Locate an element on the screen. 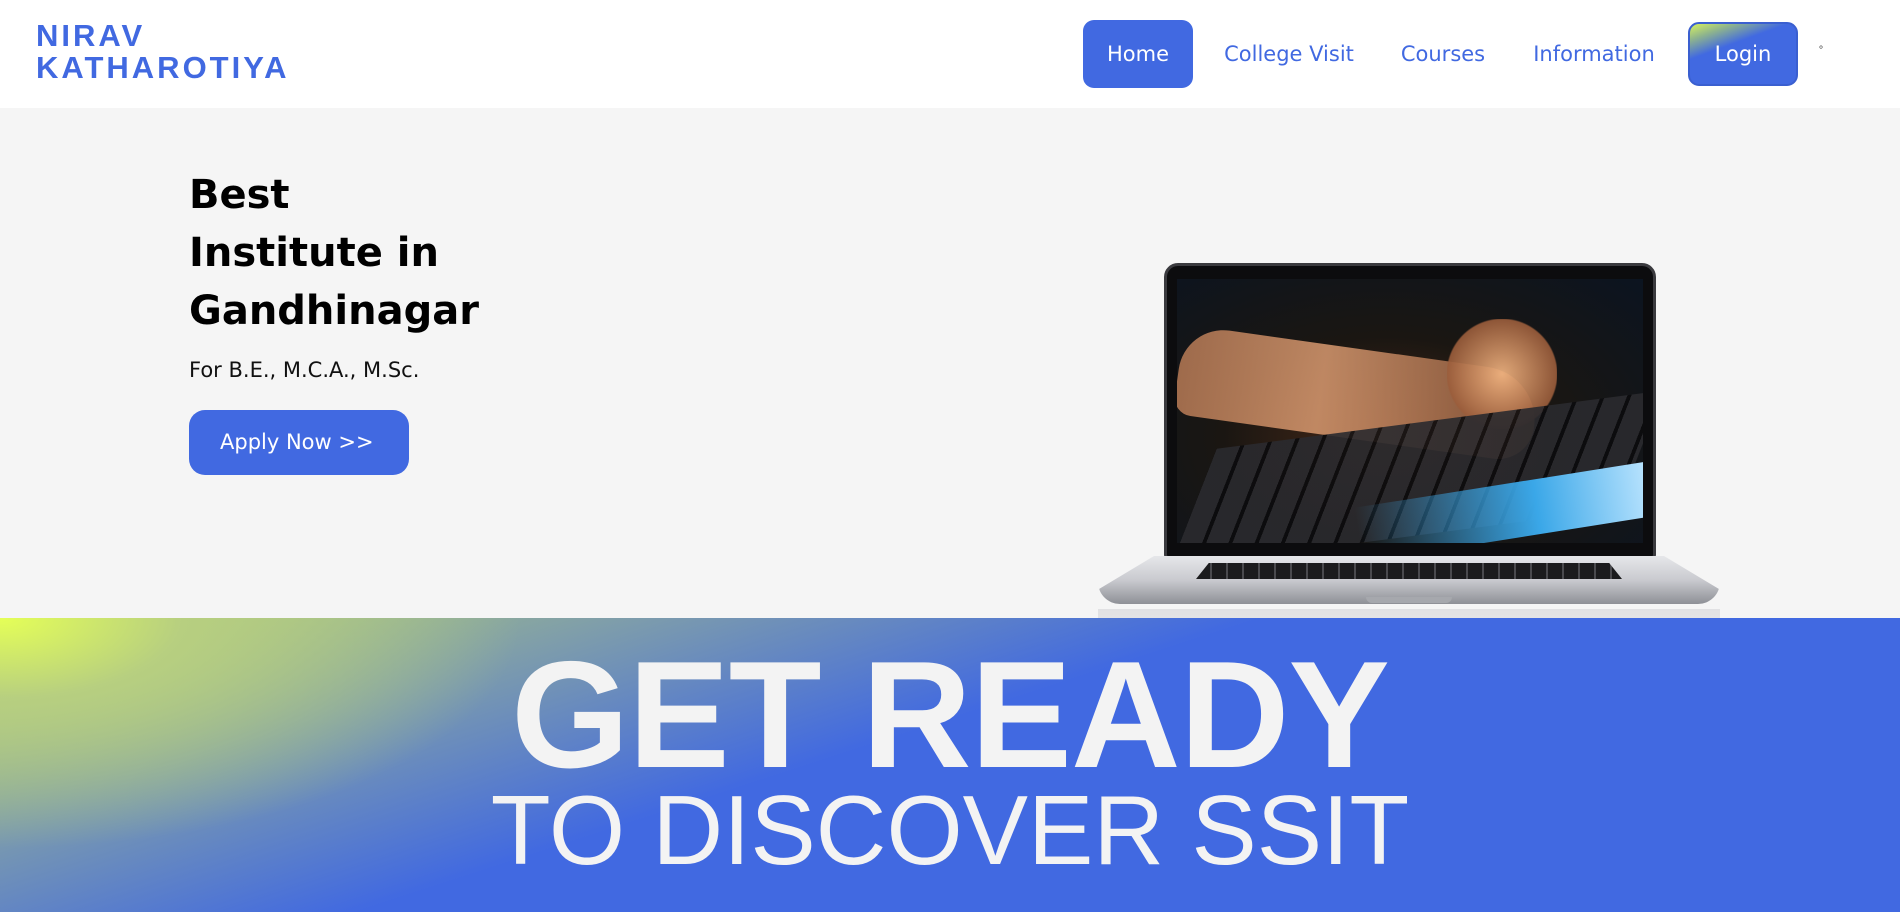  nav-information: Information is located at coordinates (1594, 54).